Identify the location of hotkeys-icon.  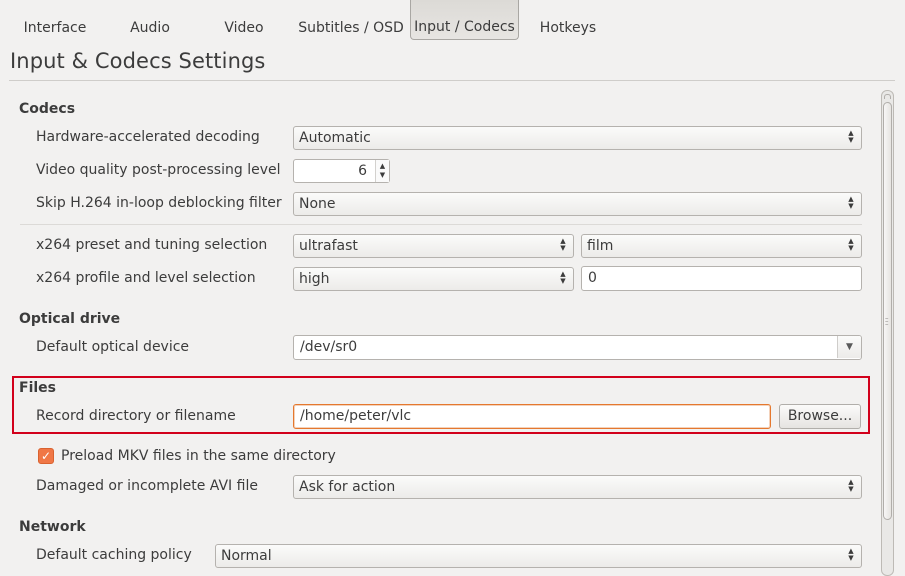
(568, 3).